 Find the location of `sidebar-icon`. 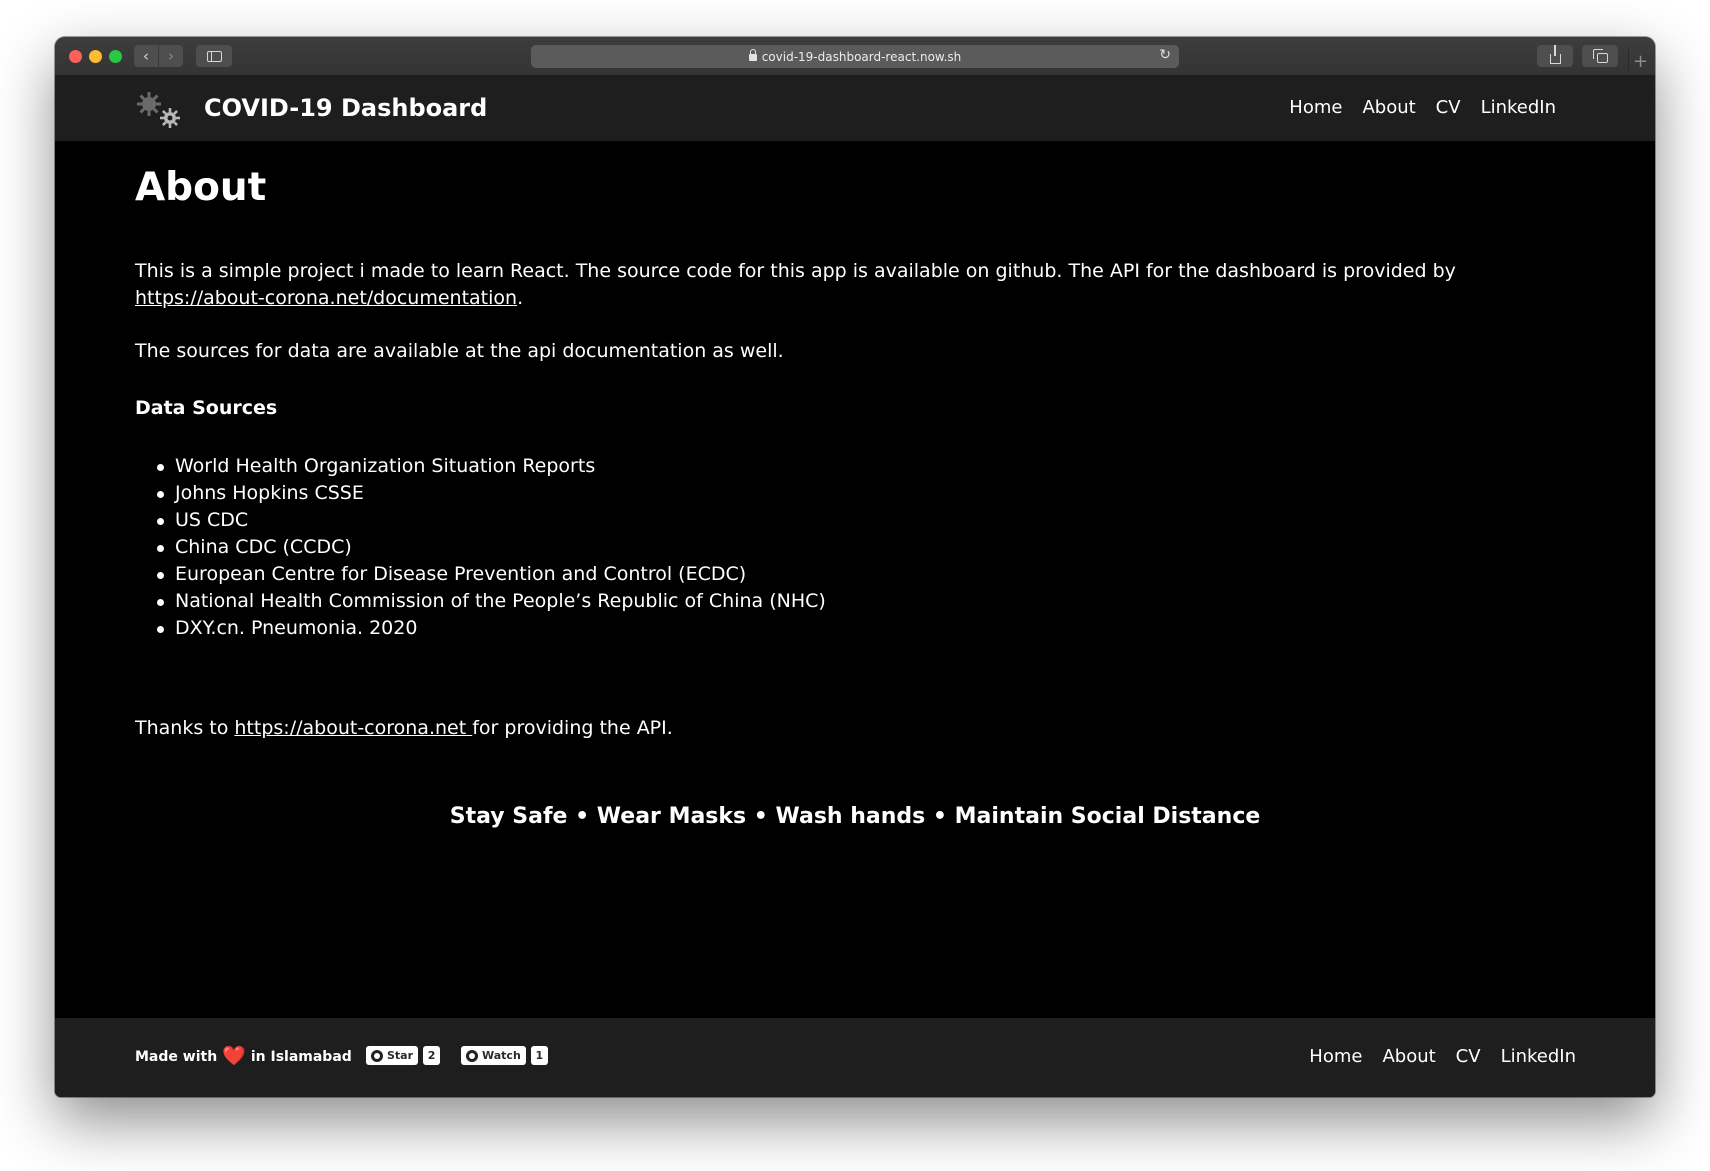

sidebar-icon is located at coordinates (214, 56).